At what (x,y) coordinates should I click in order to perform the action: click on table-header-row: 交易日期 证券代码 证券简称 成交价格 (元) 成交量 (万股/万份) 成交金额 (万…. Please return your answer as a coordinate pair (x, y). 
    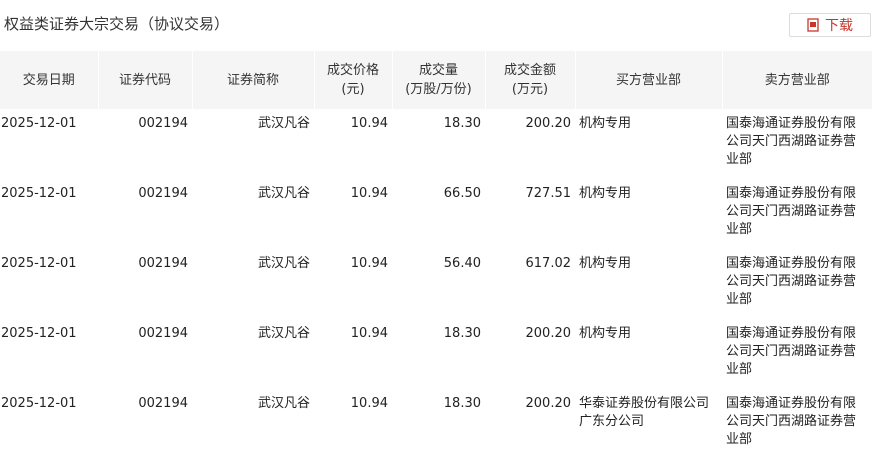
    Looking at the image, I should click on (436, 80).